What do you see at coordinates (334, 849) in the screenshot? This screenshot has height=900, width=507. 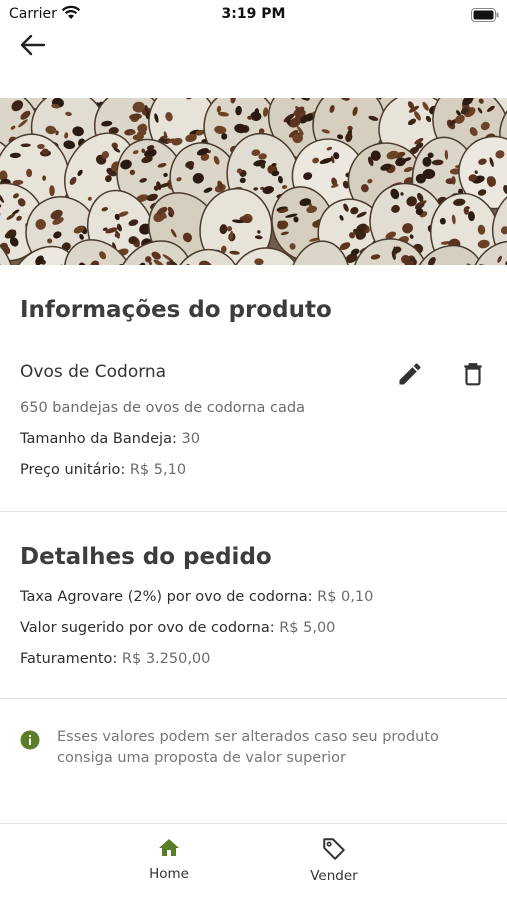 I see `tag-icon` at bounding box center [334, 849].